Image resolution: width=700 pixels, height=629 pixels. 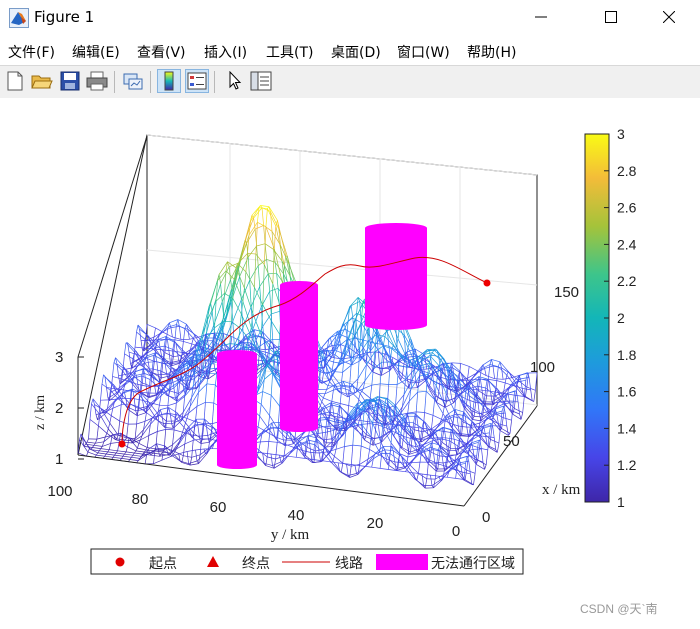 What do you see at coordinates (356, 52) in the screenshot?
I see `menu-desktop: 桌面(D)` at bounding box center [356, 52].